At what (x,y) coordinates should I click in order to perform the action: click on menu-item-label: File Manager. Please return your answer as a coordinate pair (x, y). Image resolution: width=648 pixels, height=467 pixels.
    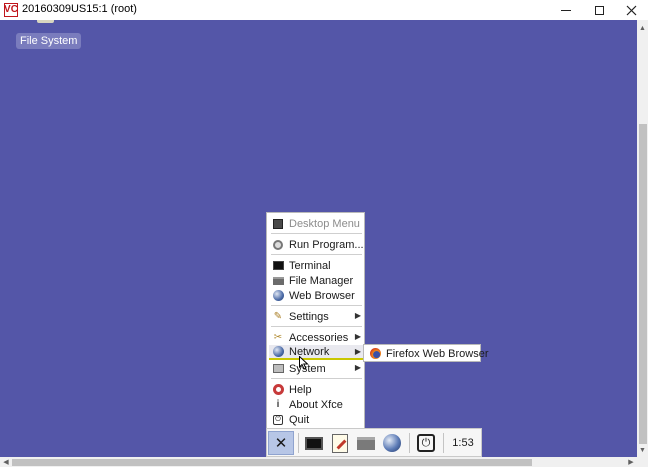
    Looking at the image, I should click on (321, 280).